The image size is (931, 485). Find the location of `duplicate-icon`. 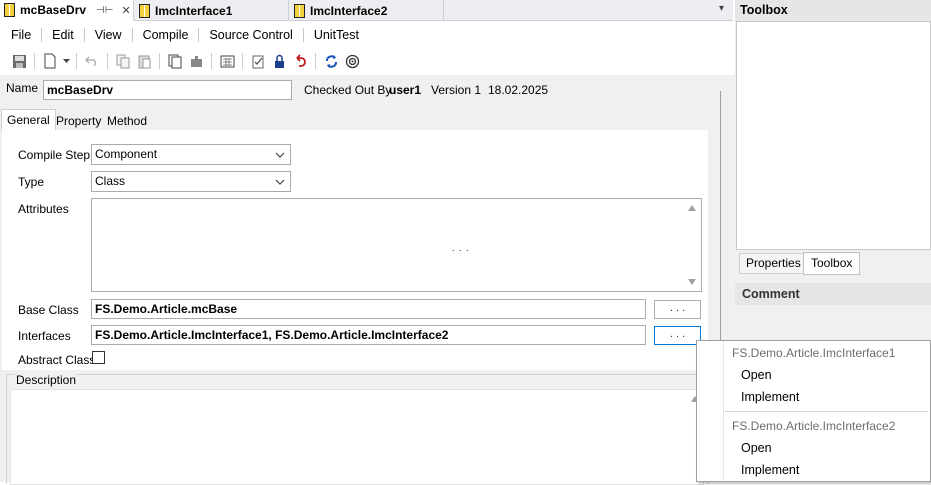

duplicate-icon is located at coordinates (175, 61).